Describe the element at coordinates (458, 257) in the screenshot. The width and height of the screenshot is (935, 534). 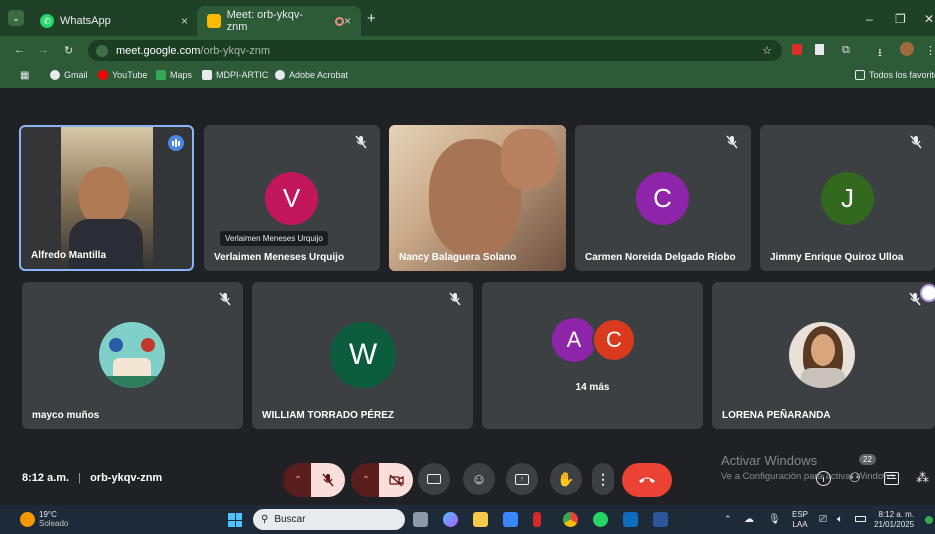
I see `participant-name: Nancy Balaguera Solano` at that location.